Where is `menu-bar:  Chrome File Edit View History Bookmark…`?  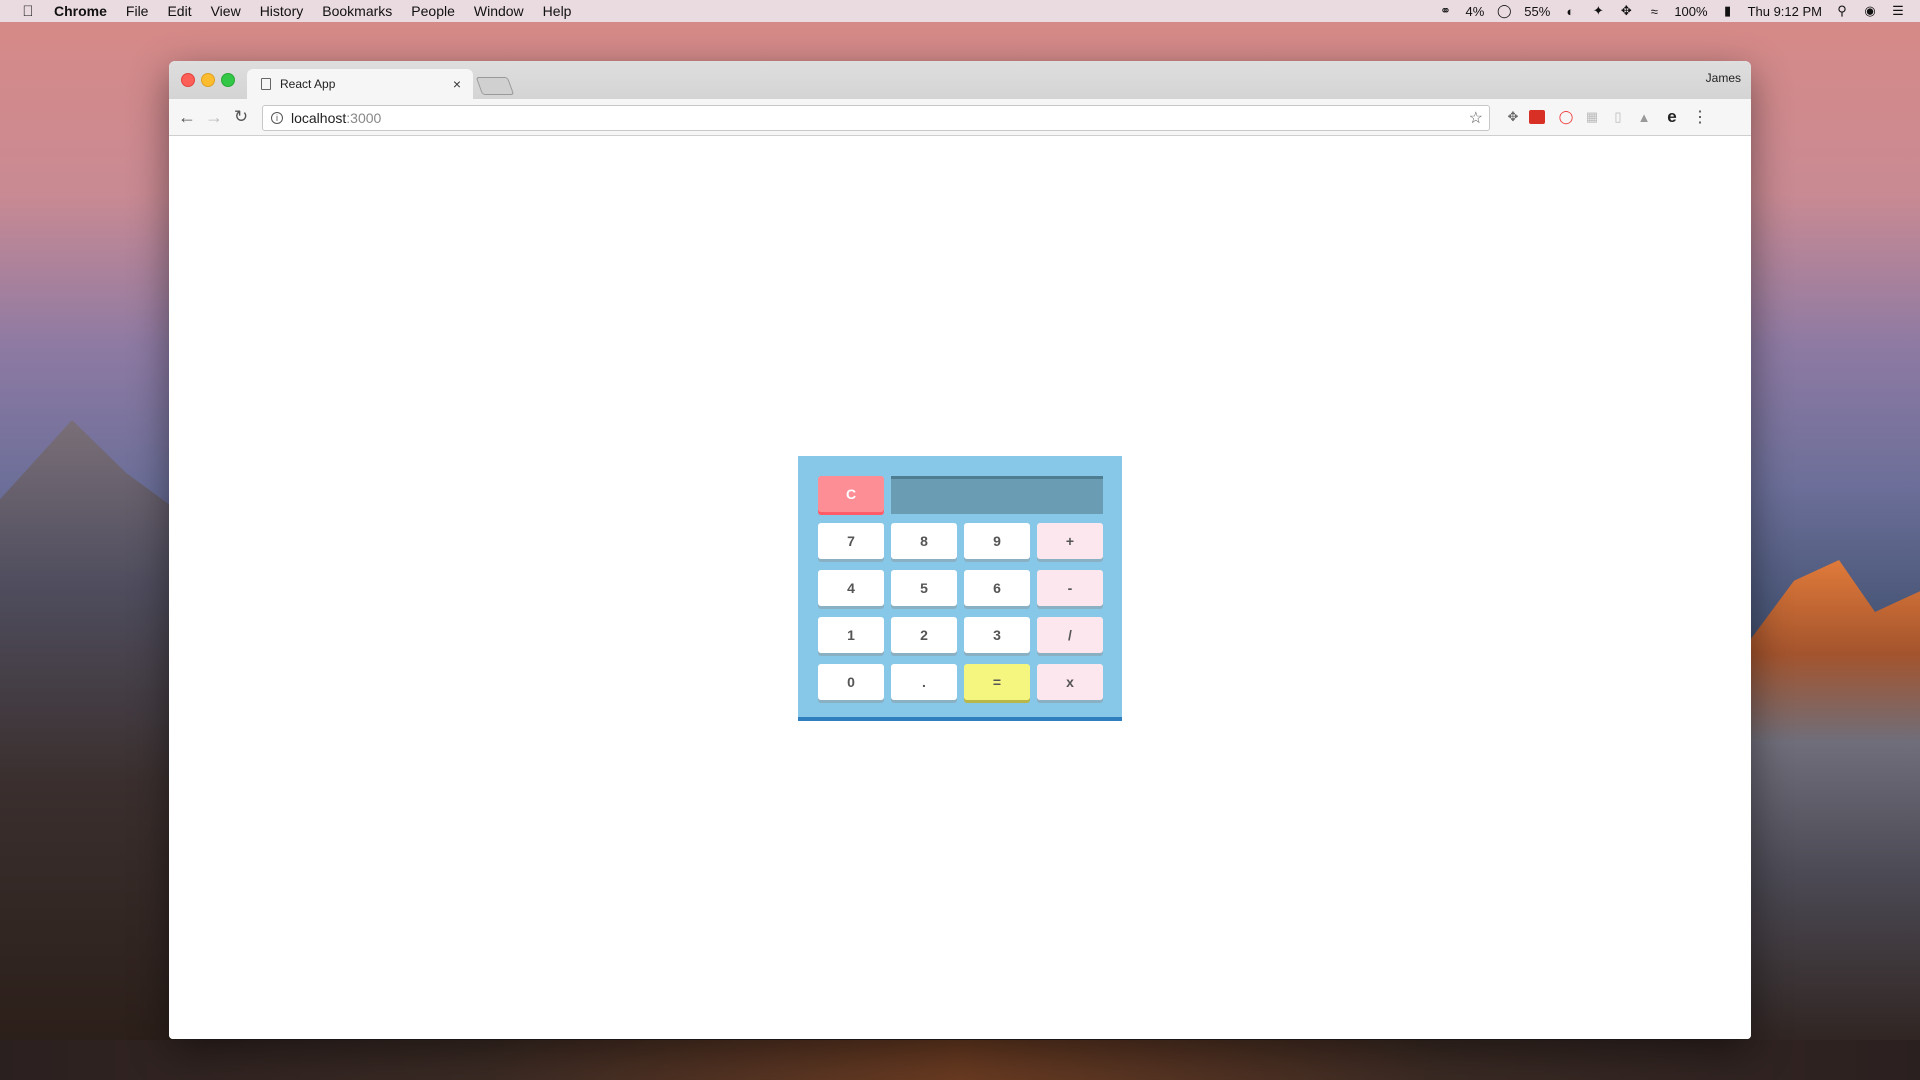 menu-bar:  Chrome File Edit View History Bookmark… is located at coordinates (960, 11).